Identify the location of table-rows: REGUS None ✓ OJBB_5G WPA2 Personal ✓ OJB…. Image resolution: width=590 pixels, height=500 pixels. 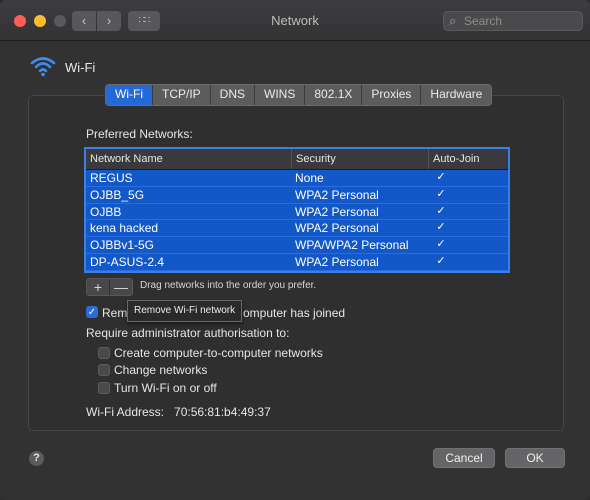
(297, 220).